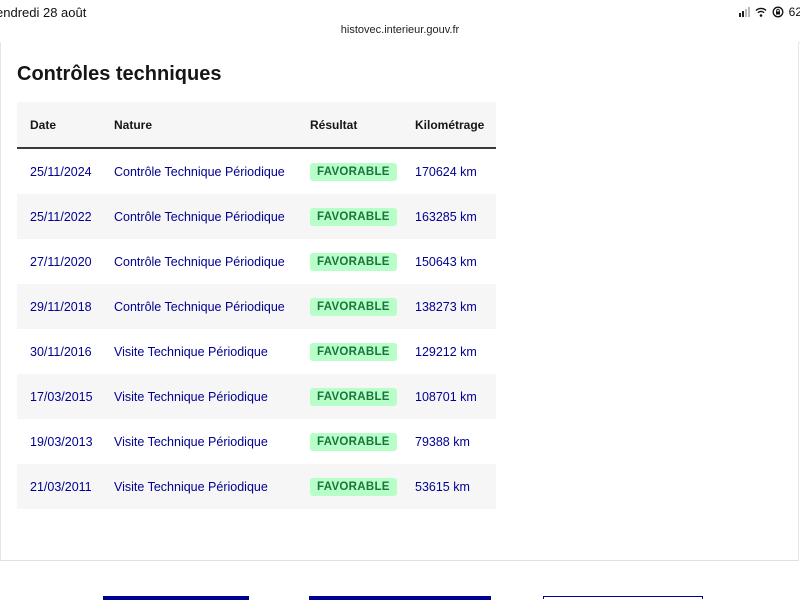 The image size is (800, 600). Describe the element at coordinates (446, 171) in the screenshot. I see `cell-km: 170624 km` at that location.